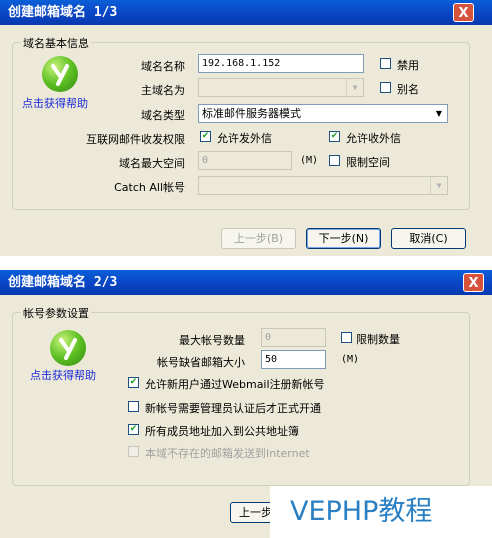  What do you see at coordinates (255, 512) in the screenshot?
I see `prev-button-label: 上一步` at bounding box center [255, 512].